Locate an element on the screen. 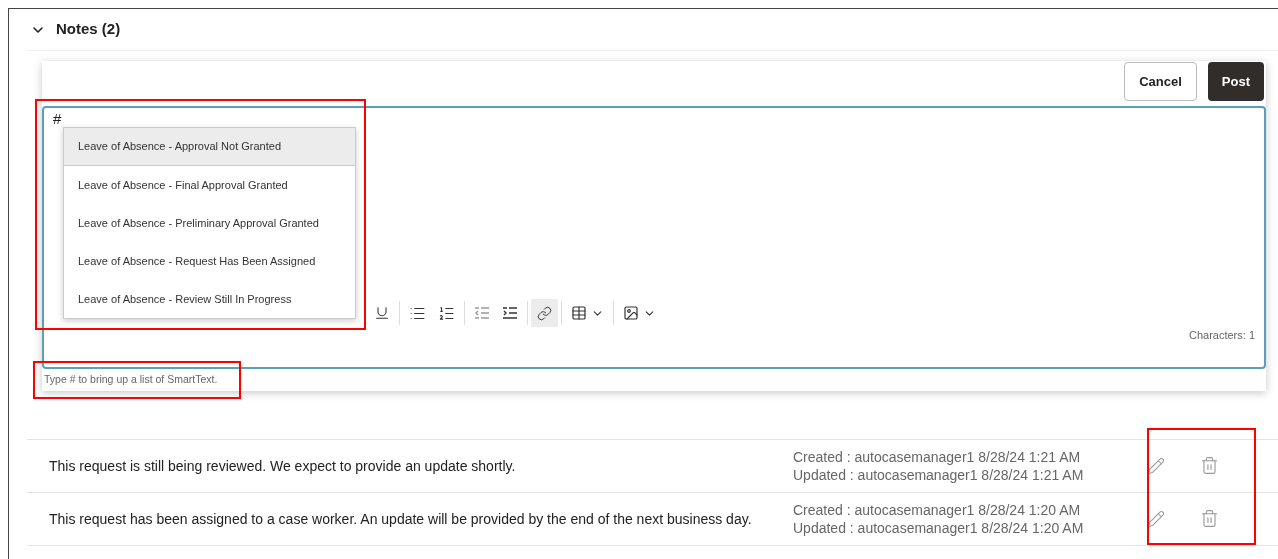  menu-item: Leave of Absence - Request Has Been Assigned is located at coordinates (209, 261).